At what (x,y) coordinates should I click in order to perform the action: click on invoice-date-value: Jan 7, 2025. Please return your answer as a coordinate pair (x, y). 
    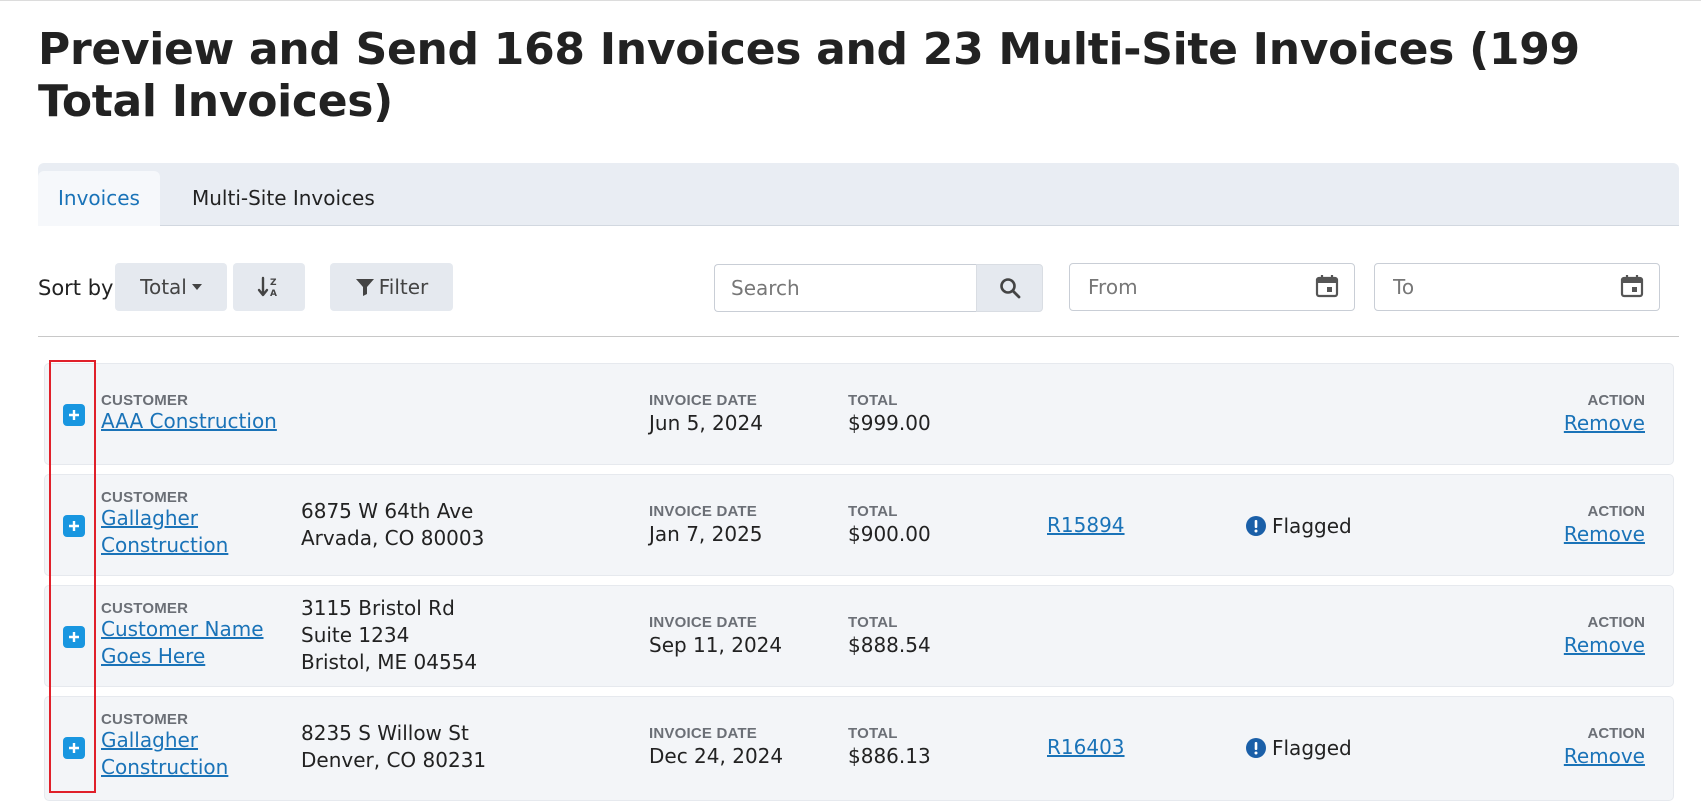
    Looking at the image, I should click on (706, 534).